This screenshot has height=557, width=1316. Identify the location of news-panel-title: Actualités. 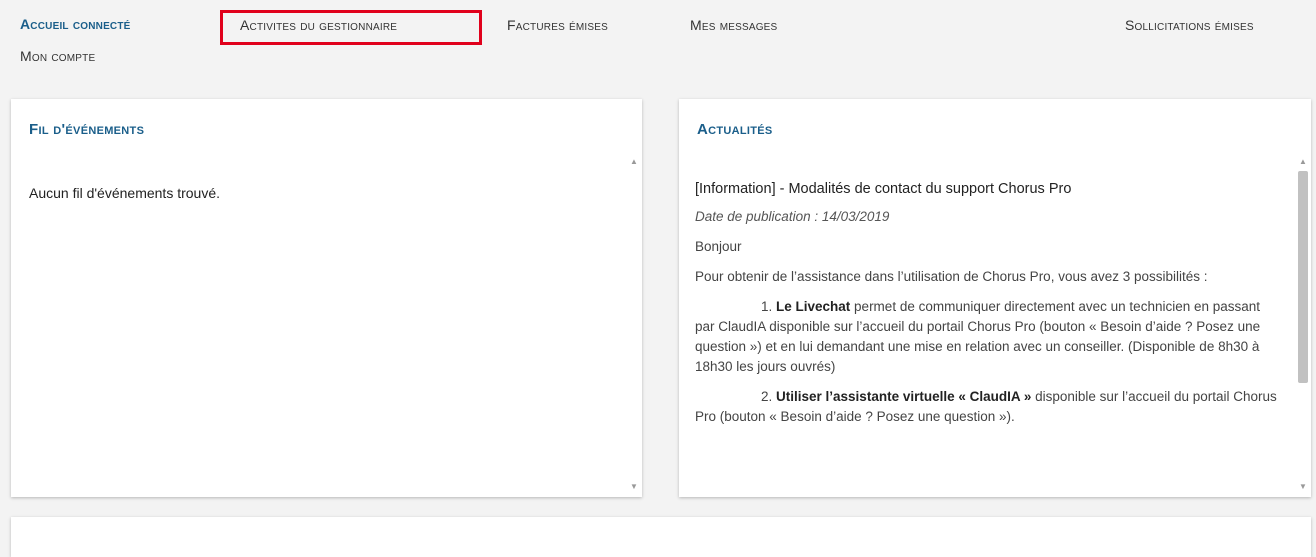
(735, 129).